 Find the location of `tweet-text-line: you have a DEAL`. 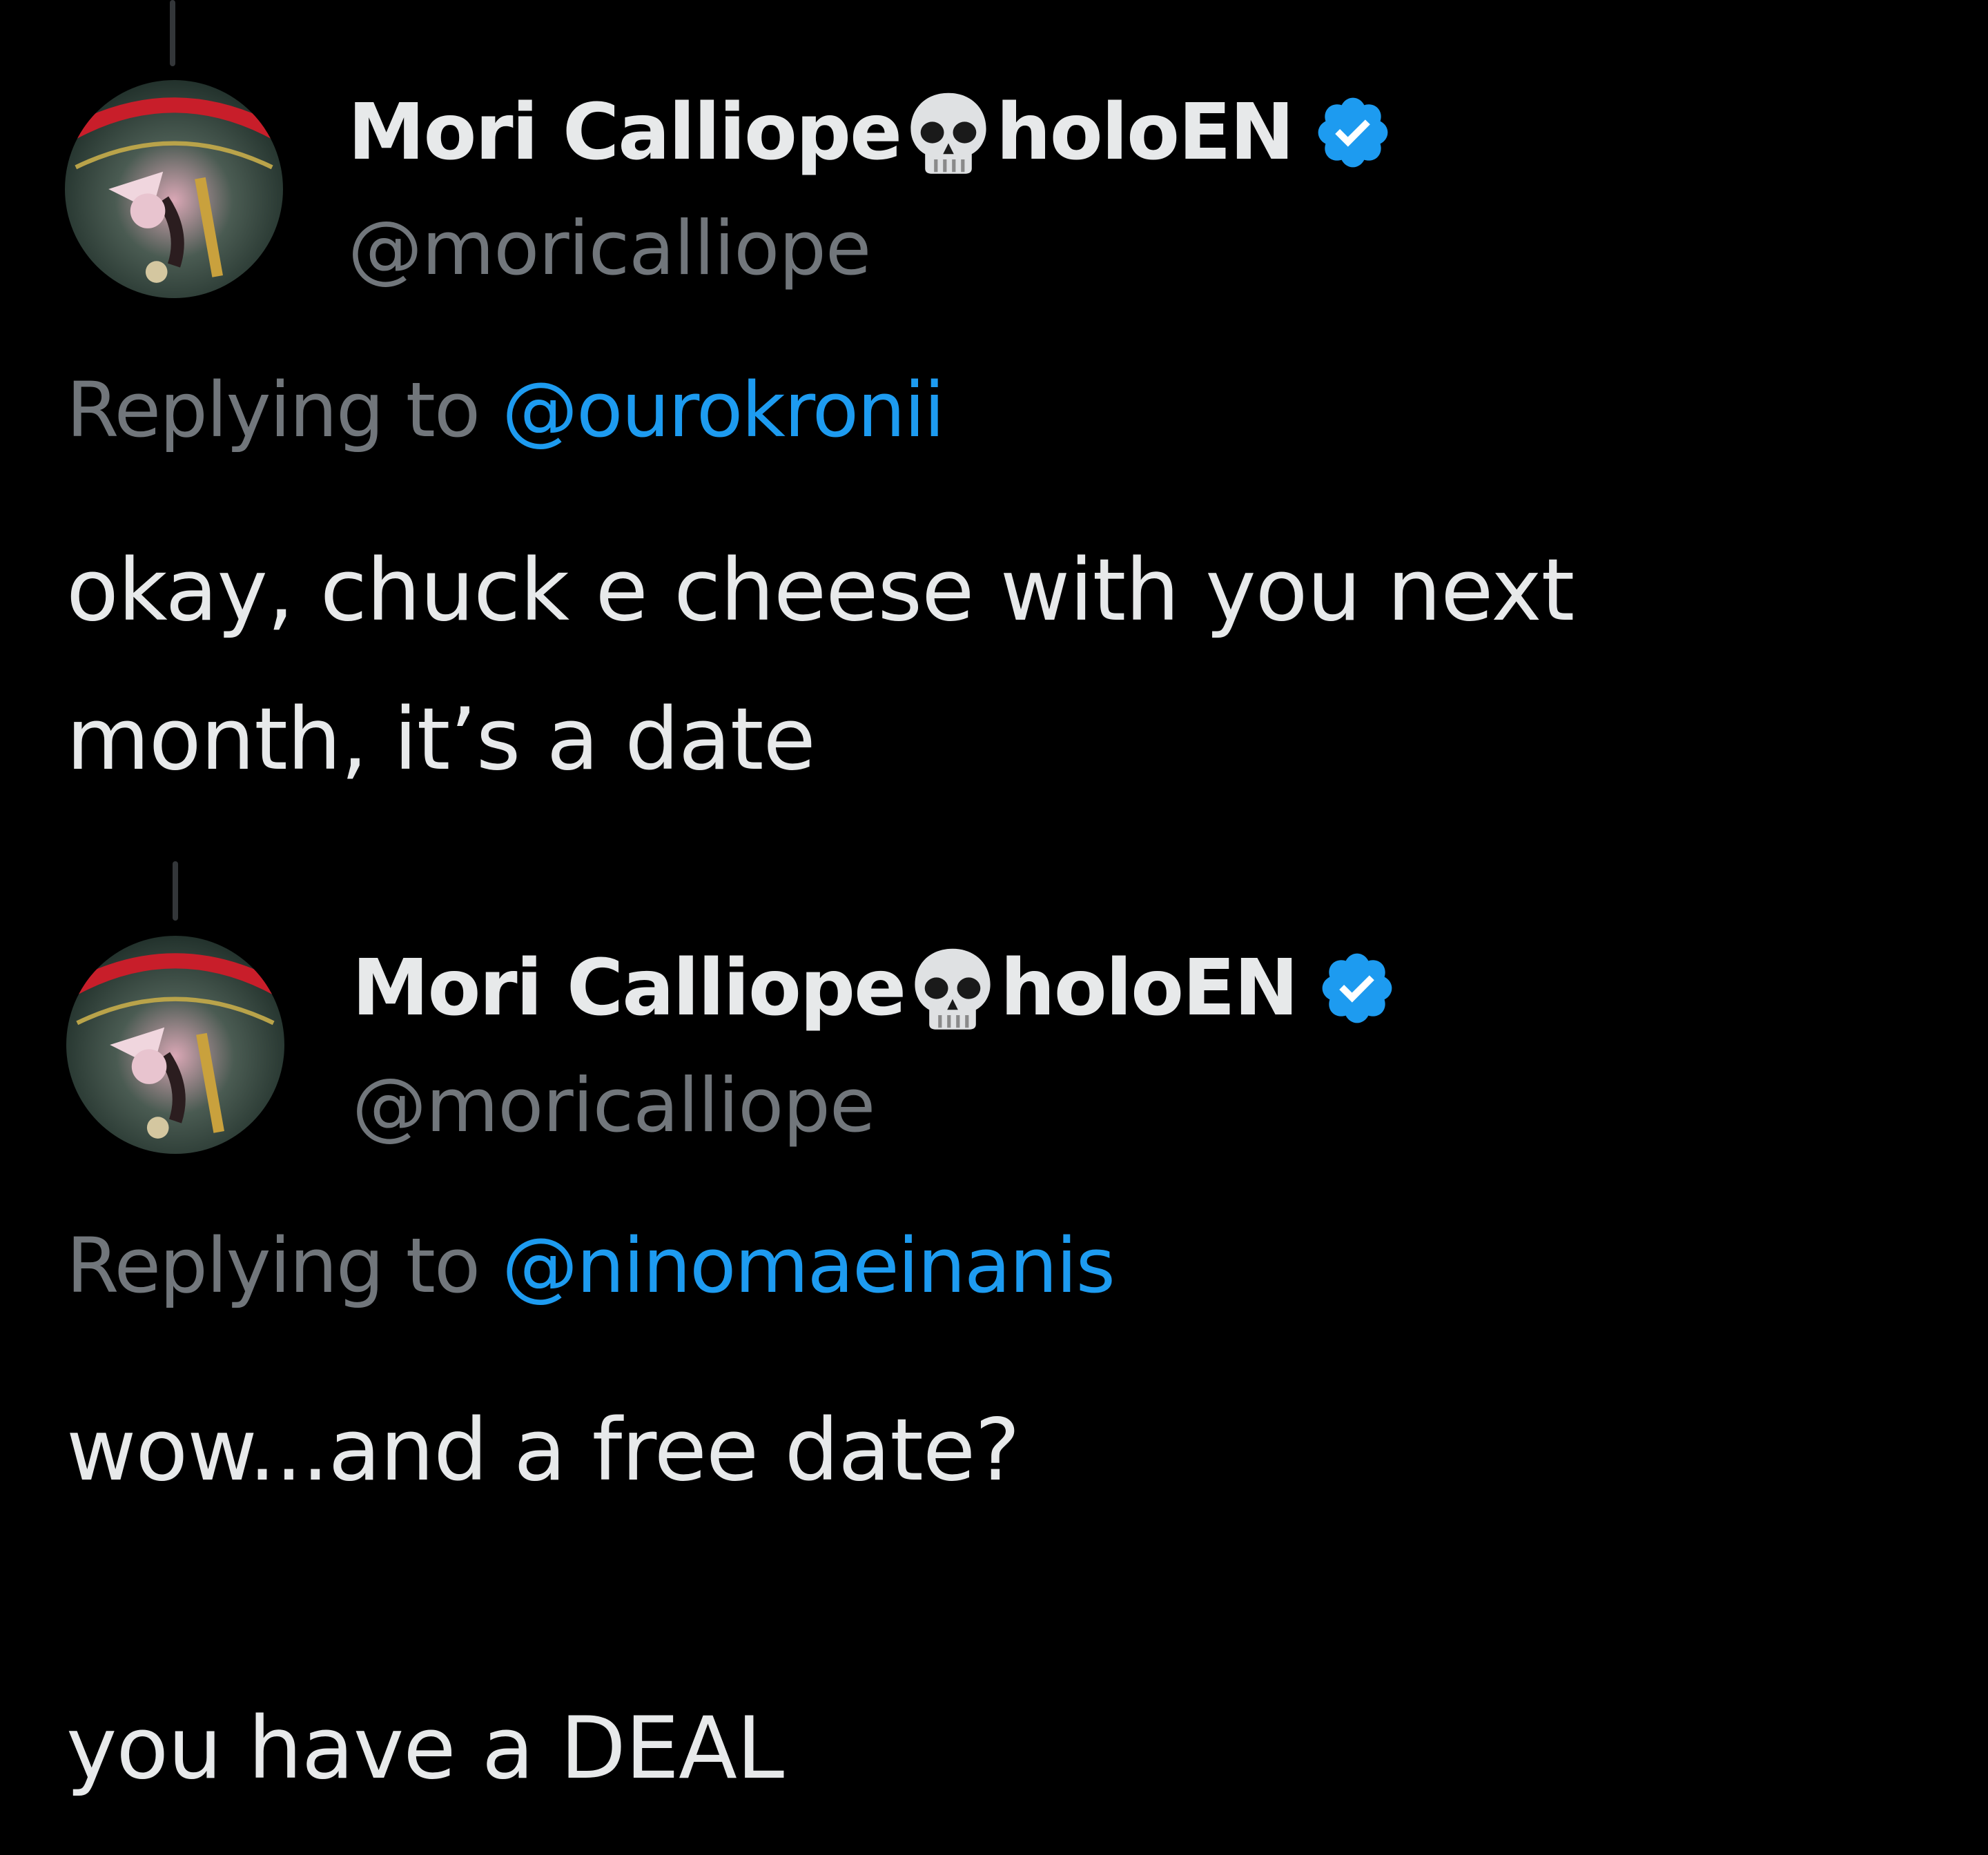

tweet-text-line: you have a DEAL is located at coordinates (425, 1748).